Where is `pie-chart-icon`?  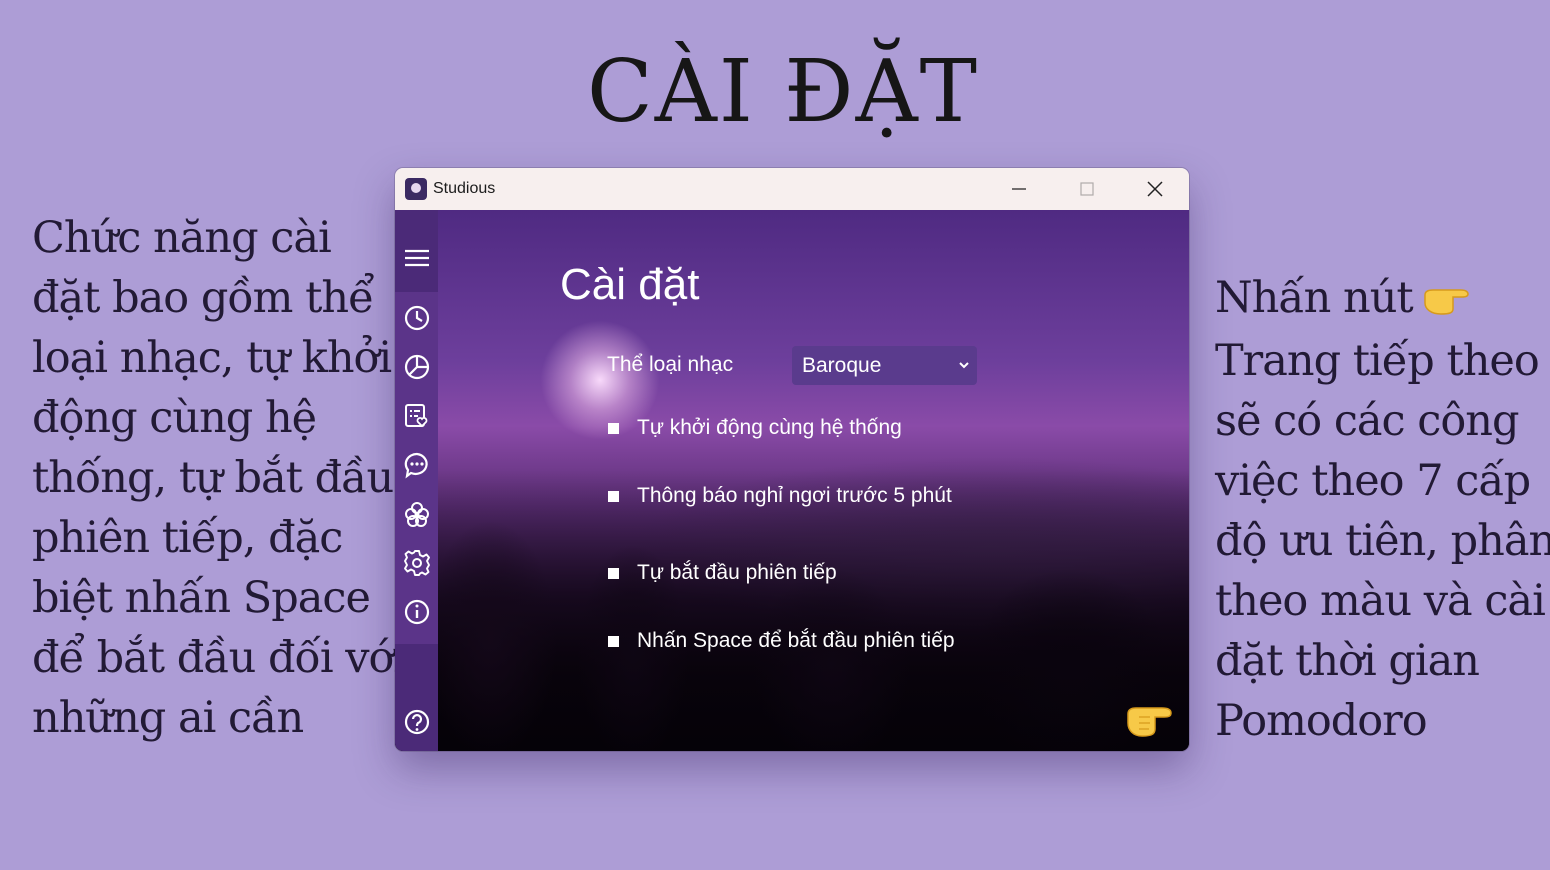 pie-chart-icon is located at coordinates (416, 367).